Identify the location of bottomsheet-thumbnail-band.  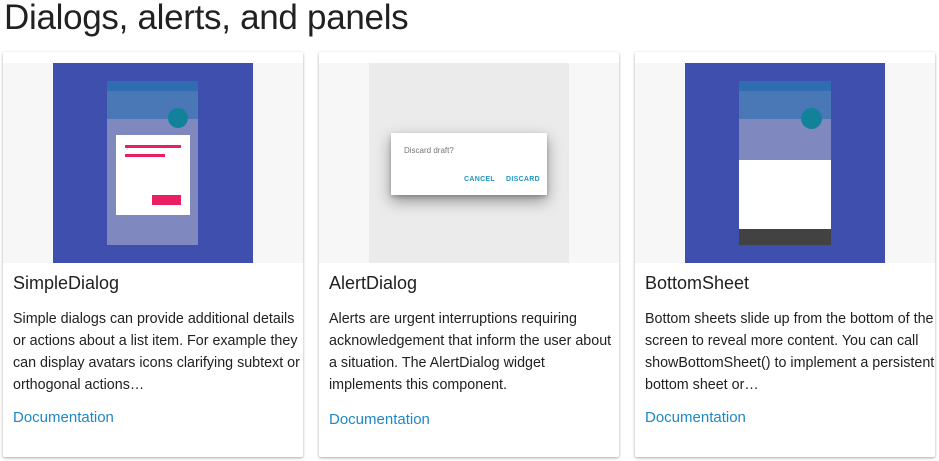
(785, 163).